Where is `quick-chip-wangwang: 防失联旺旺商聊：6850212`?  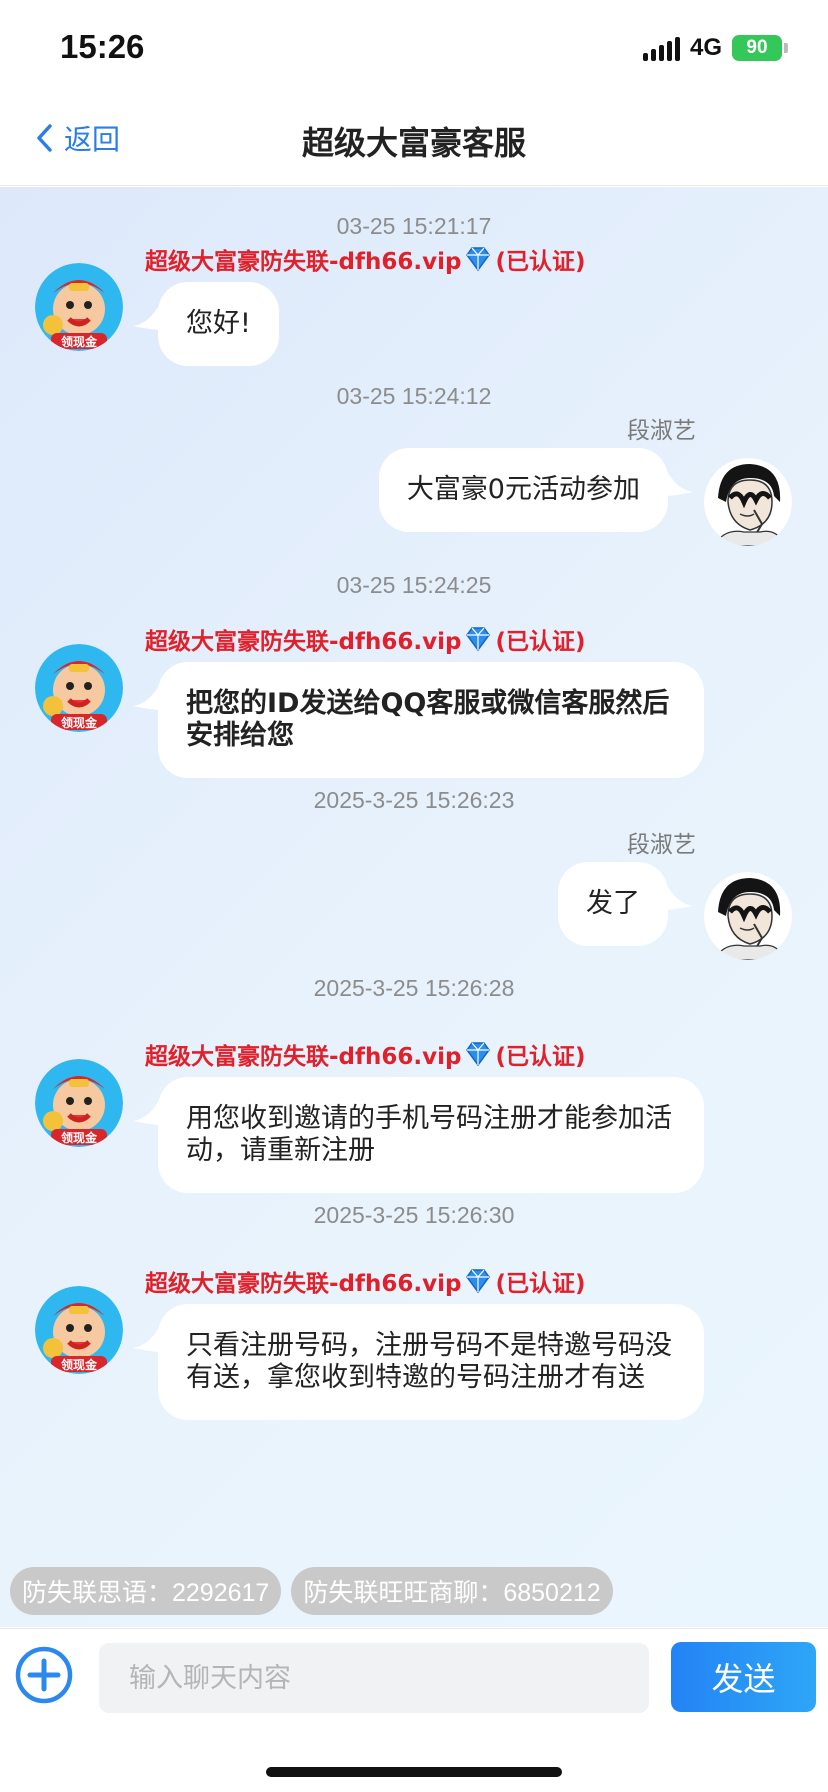 quick-chip-wangwang: 防失联旺旺商聊：6850212 is located at coordinates (452, 1591).